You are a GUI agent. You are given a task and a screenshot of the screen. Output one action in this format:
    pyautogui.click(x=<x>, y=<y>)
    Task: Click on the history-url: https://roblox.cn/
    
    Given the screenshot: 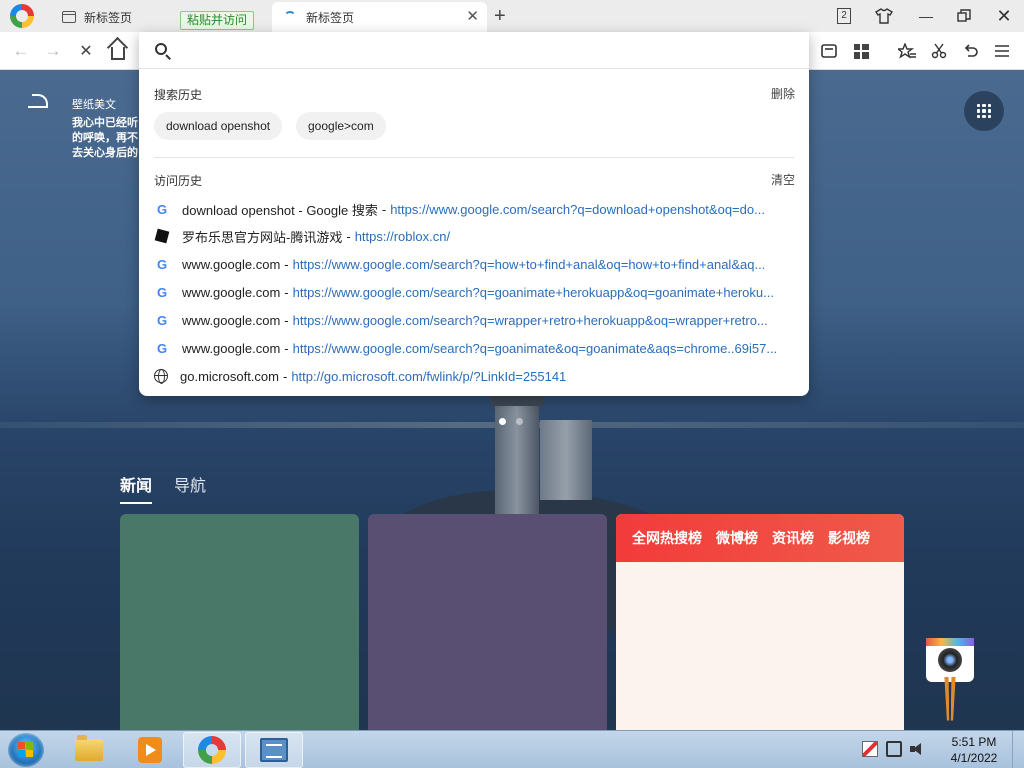 What is the action you would take?
    pyautogui.click(x=402, y=236)
    